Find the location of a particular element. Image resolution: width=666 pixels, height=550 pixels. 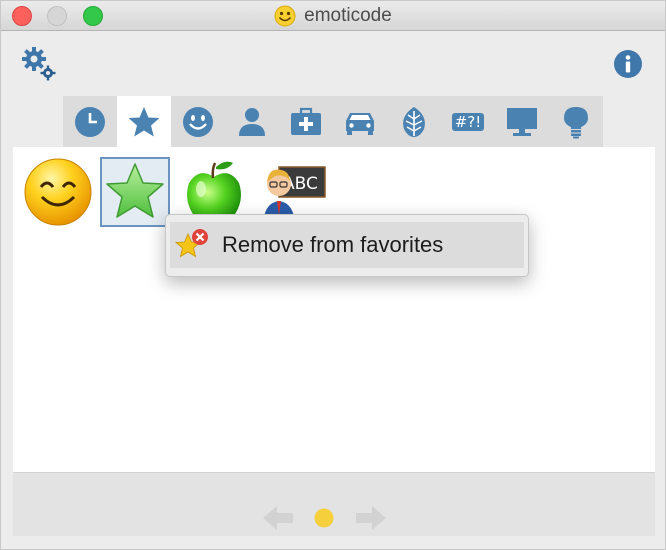

emoji-smiling-face is located at coordinates (58, 192).